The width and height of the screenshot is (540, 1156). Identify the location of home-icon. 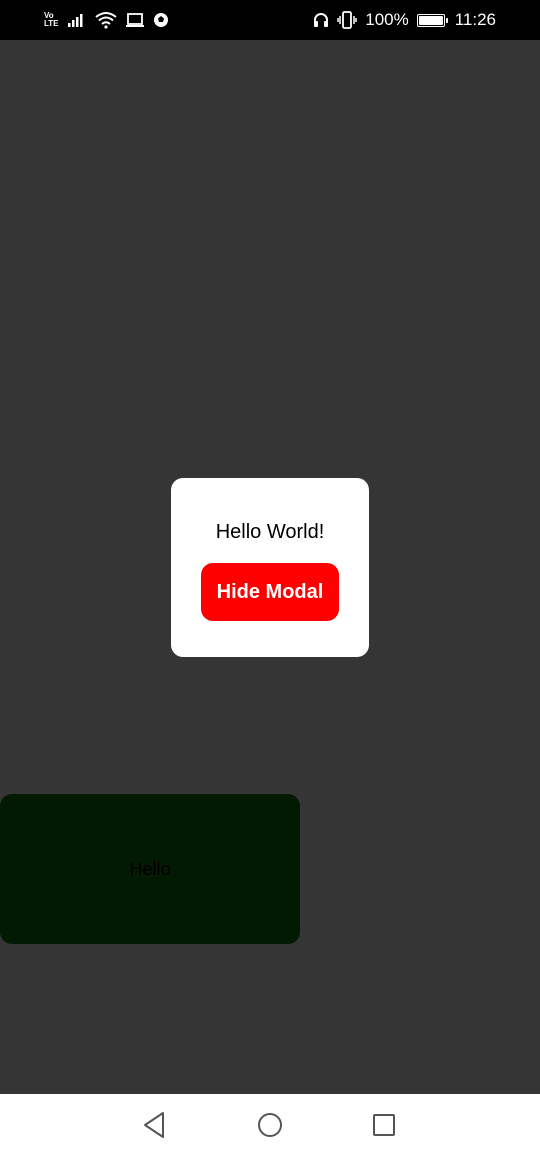
(270, 1125).